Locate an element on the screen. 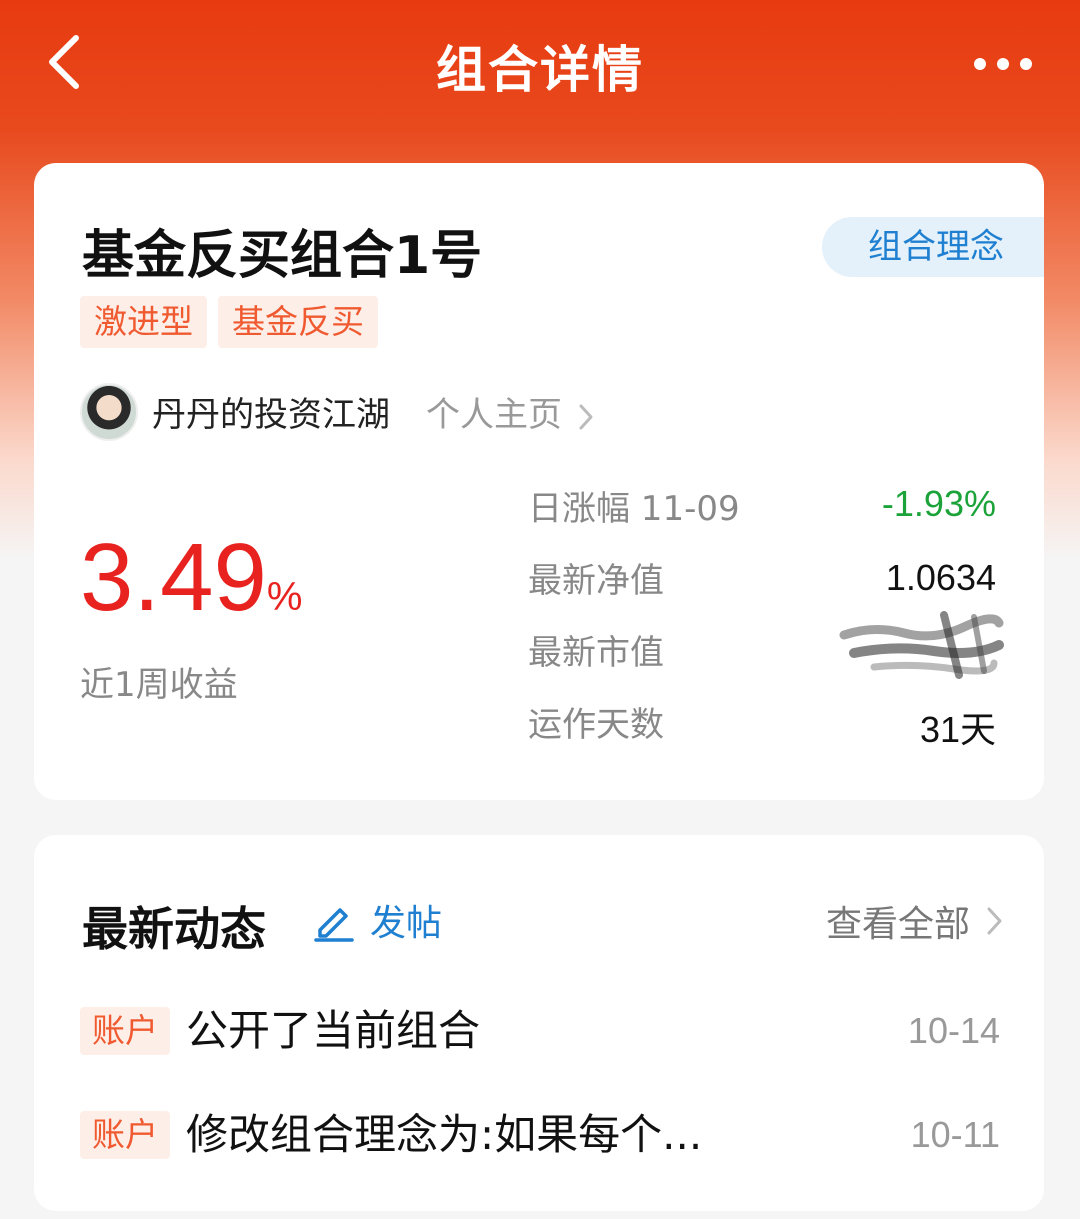 The image size is (1080, 1219). homepage-link-label: 个人主页 is located at coordinates (494, 415).